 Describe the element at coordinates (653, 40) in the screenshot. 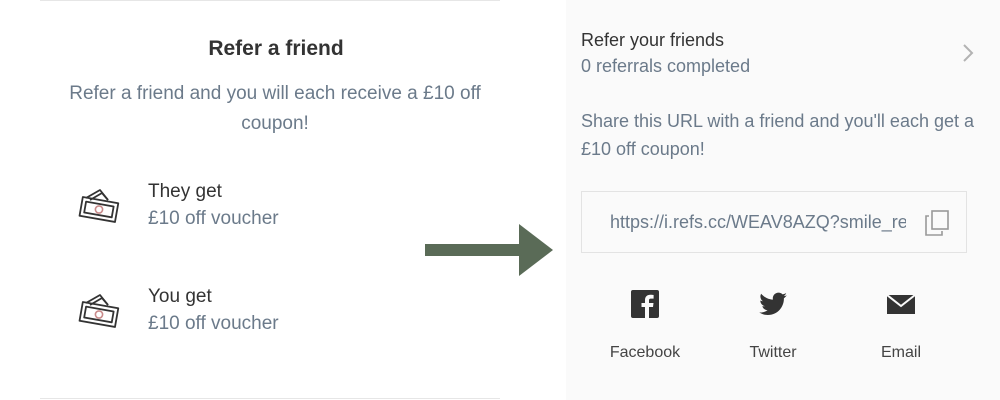

I see `refer-friends-title: Refer your friends` at that location.